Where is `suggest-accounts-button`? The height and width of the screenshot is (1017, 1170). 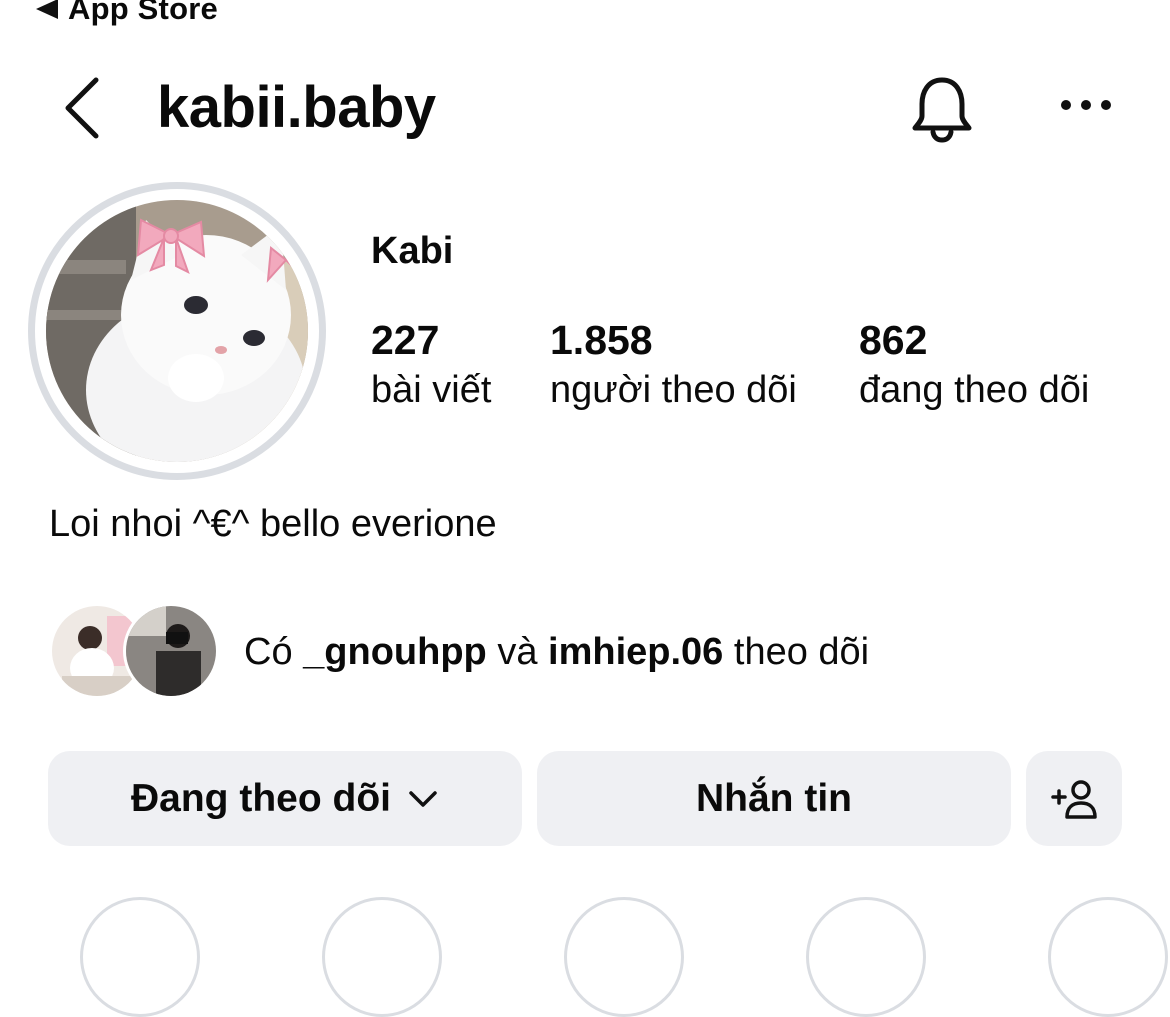
suggest-accounts-button is located at coordinates (1074, 798).